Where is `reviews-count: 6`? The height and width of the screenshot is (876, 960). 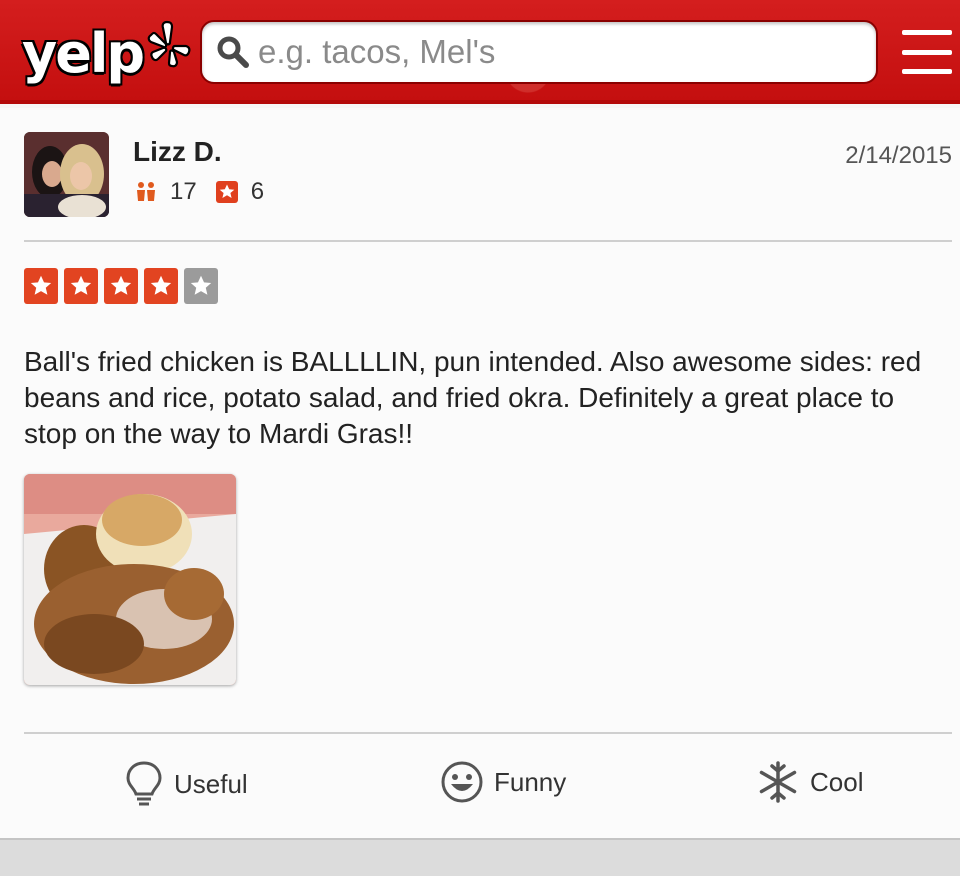
reviews-count: 6 is located at coordinates (257, 191).